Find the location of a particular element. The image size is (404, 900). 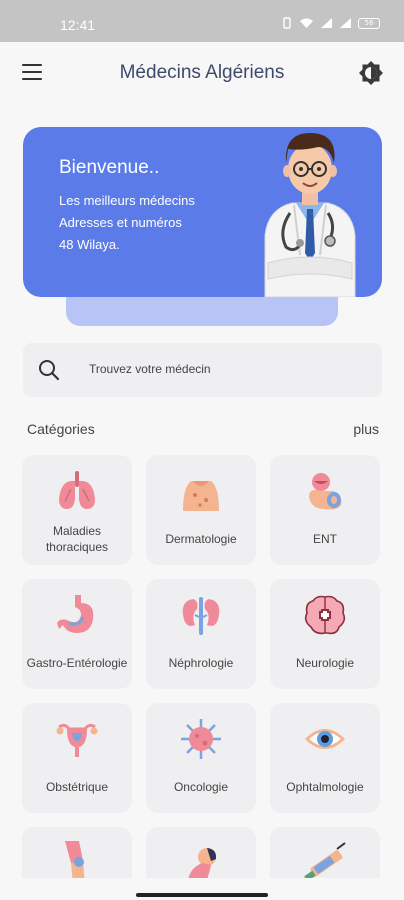

category-gastro-enterologie: Gastro-Entérologie is located at coordinates (77, 634).